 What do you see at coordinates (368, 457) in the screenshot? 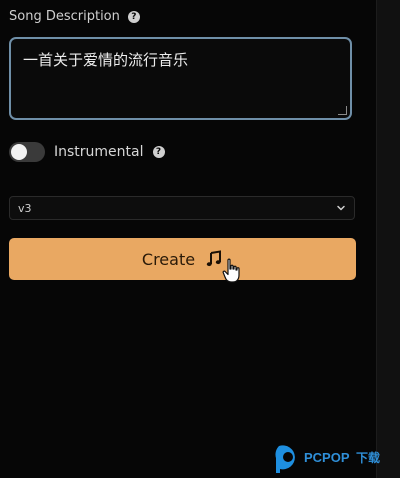
I see `svg-text: 下载` at bounding box center [368, 457].